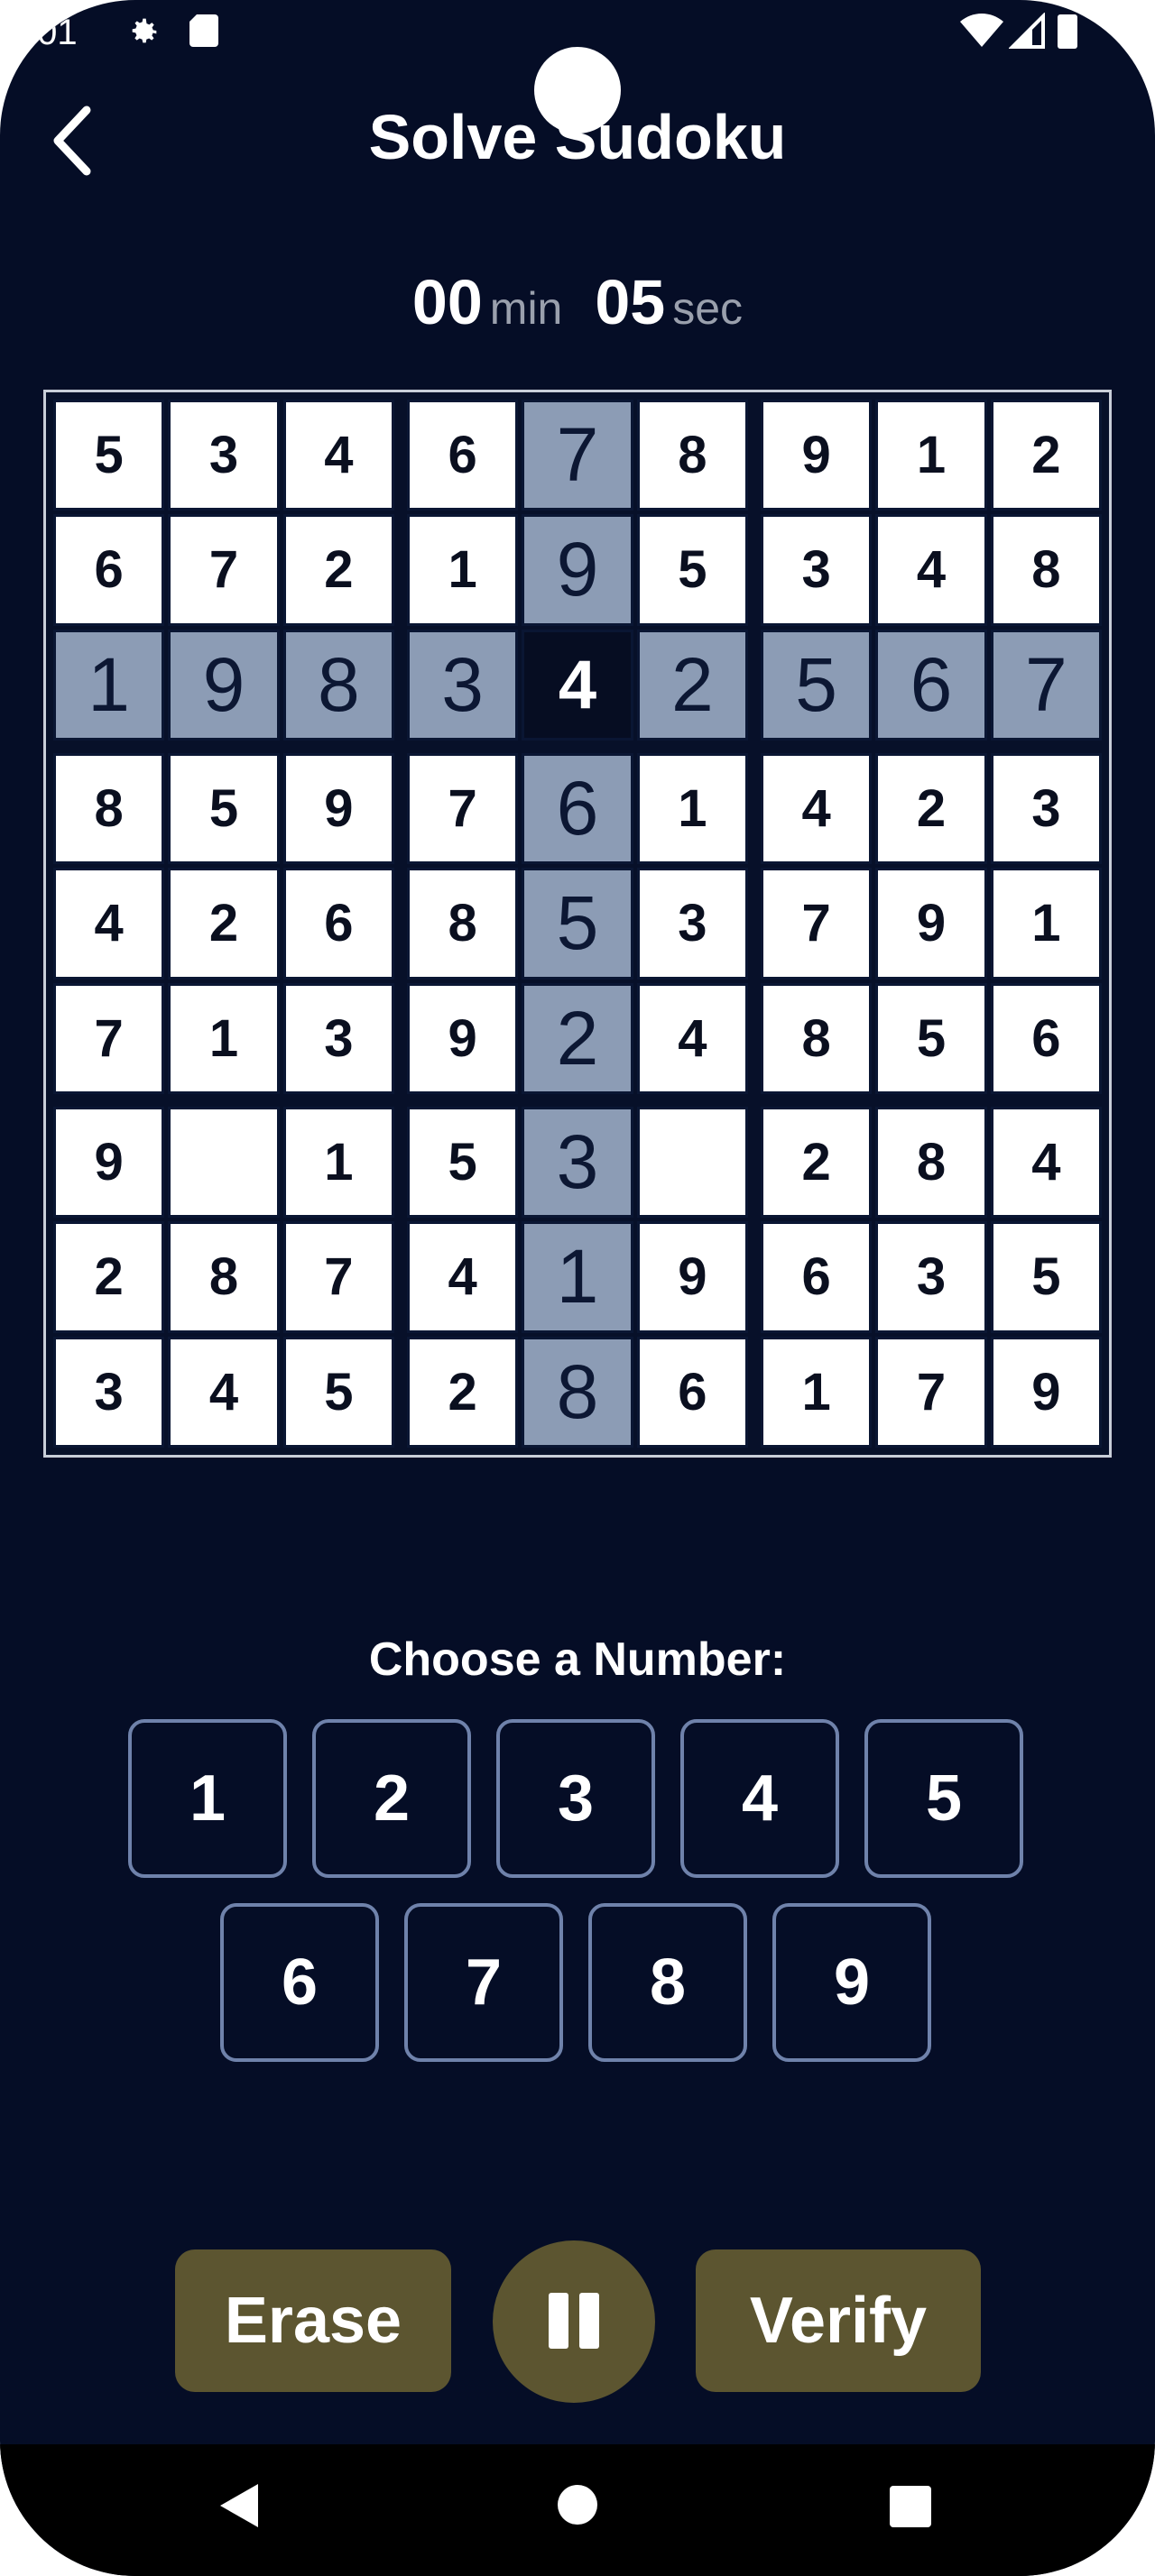 The height and width of the screenshot is (2576, 1155). Describe the element at coordinates (577, 2507) in the screenshot. I see `nav-home-icon` at that location.